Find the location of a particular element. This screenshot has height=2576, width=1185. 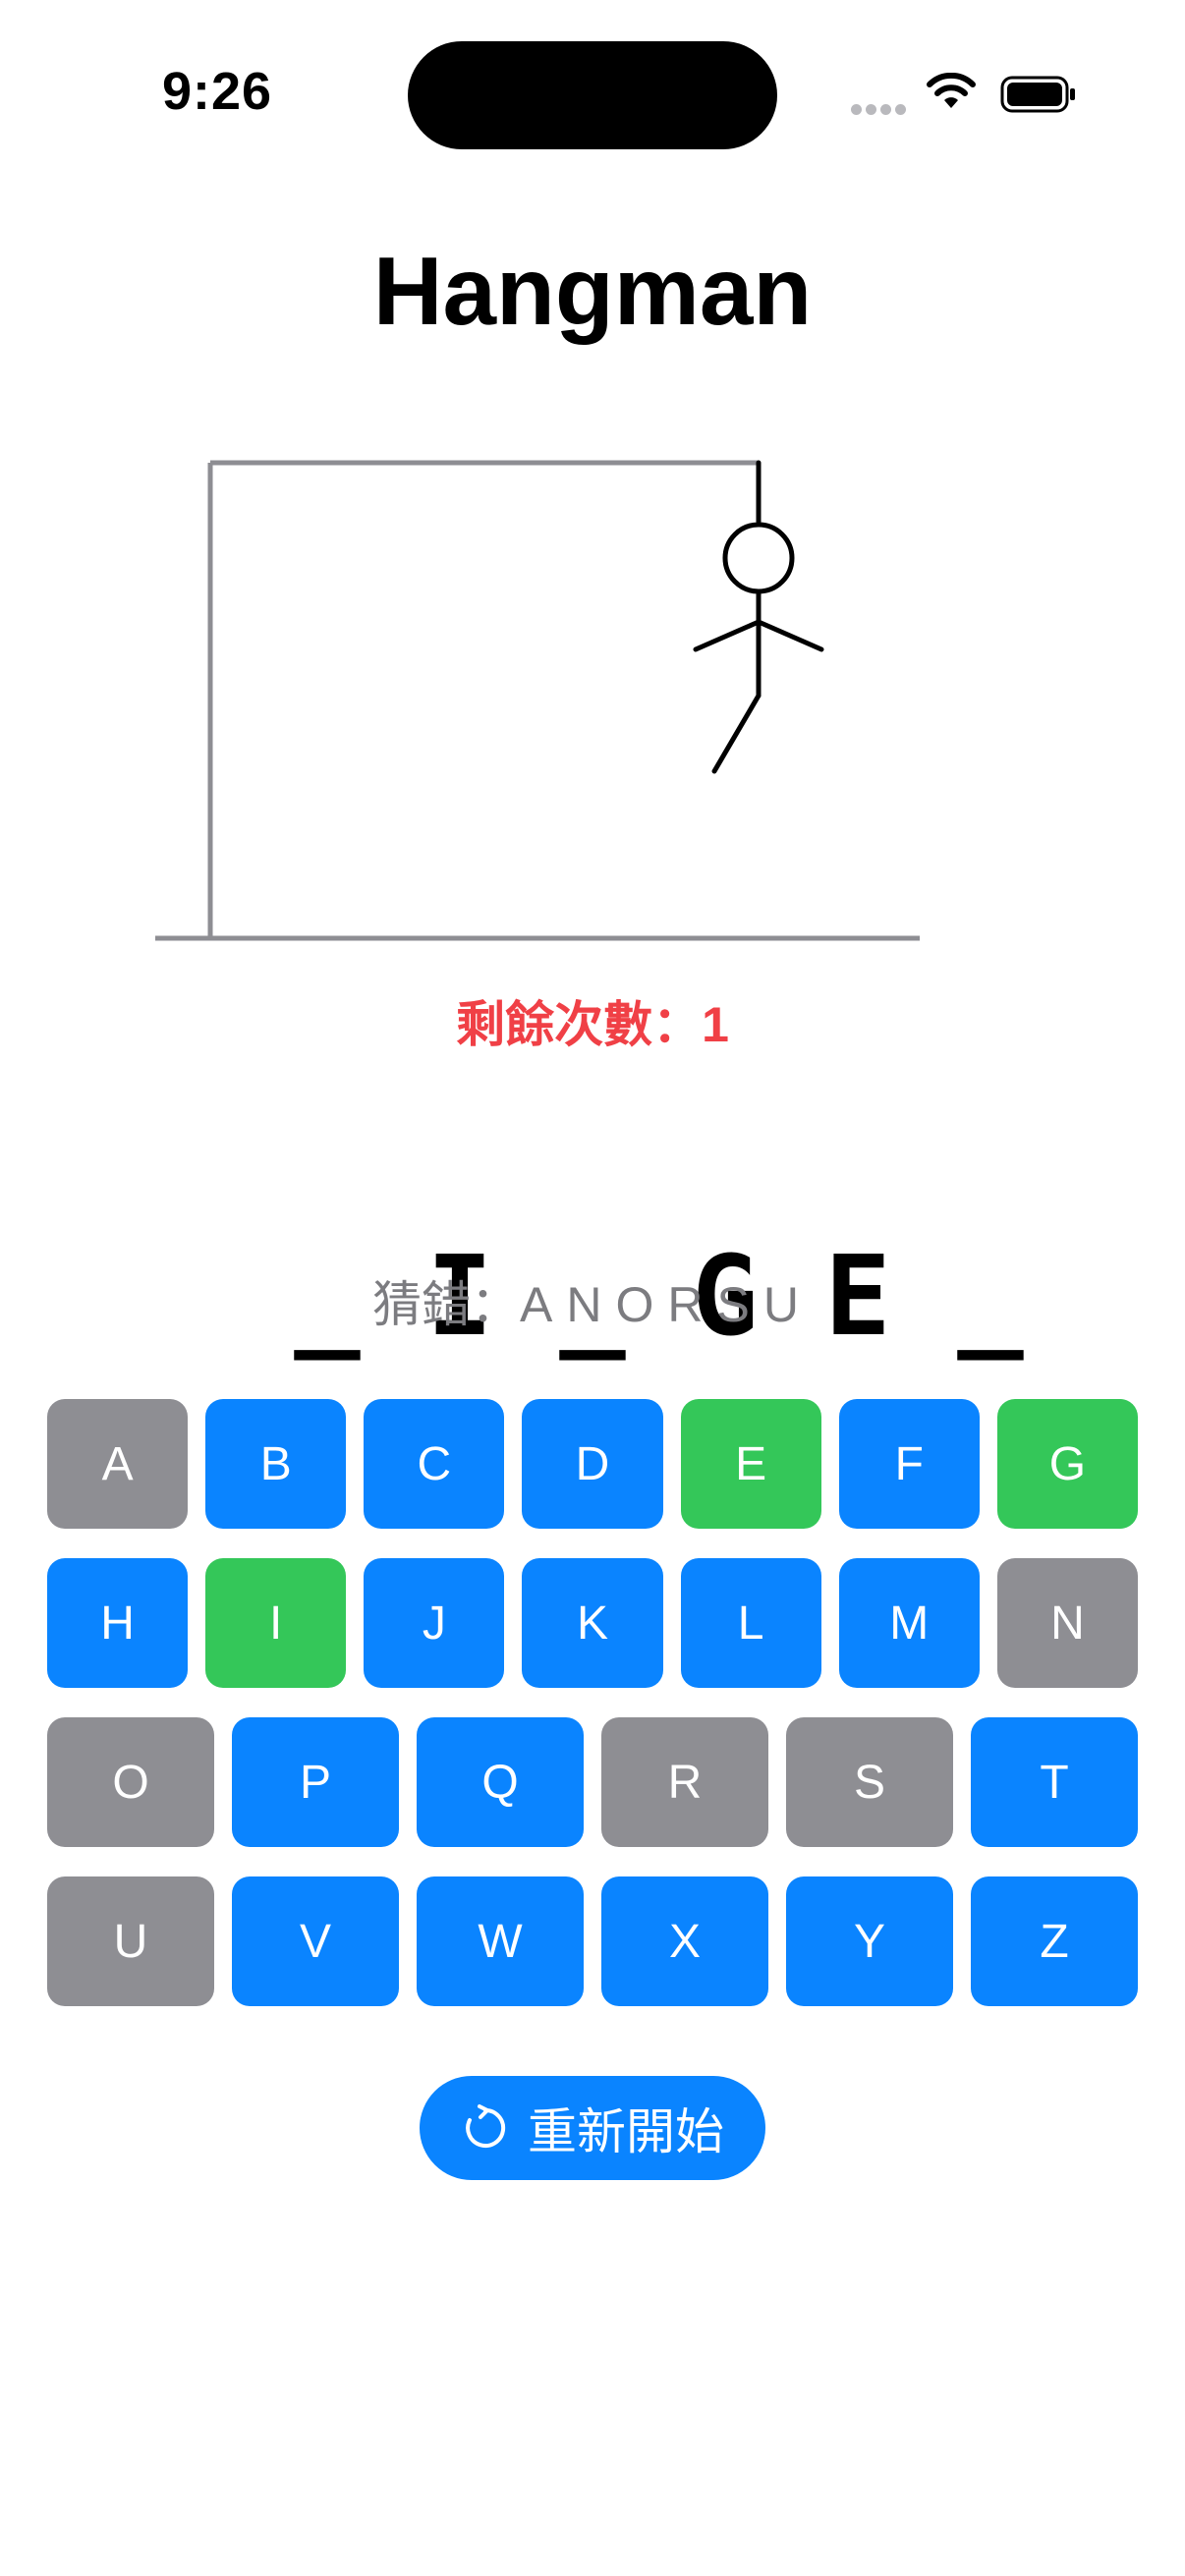

keyboard-row: H I J K L M N is located at coordinates (592, 1623).